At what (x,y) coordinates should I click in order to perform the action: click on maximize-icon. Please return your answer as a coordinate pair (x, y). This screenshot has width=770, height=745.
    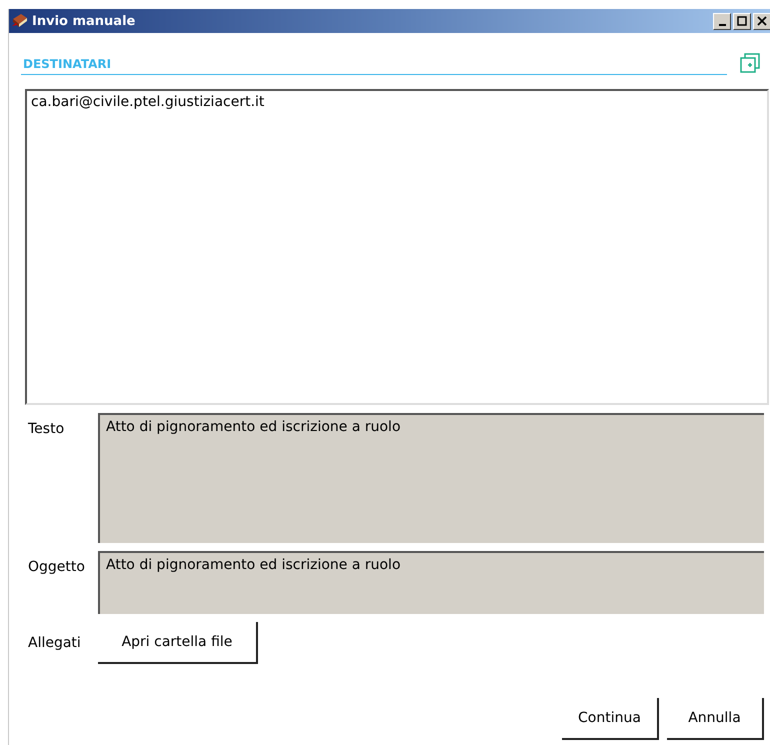
    Looking at the image, I should click on (742, 21).